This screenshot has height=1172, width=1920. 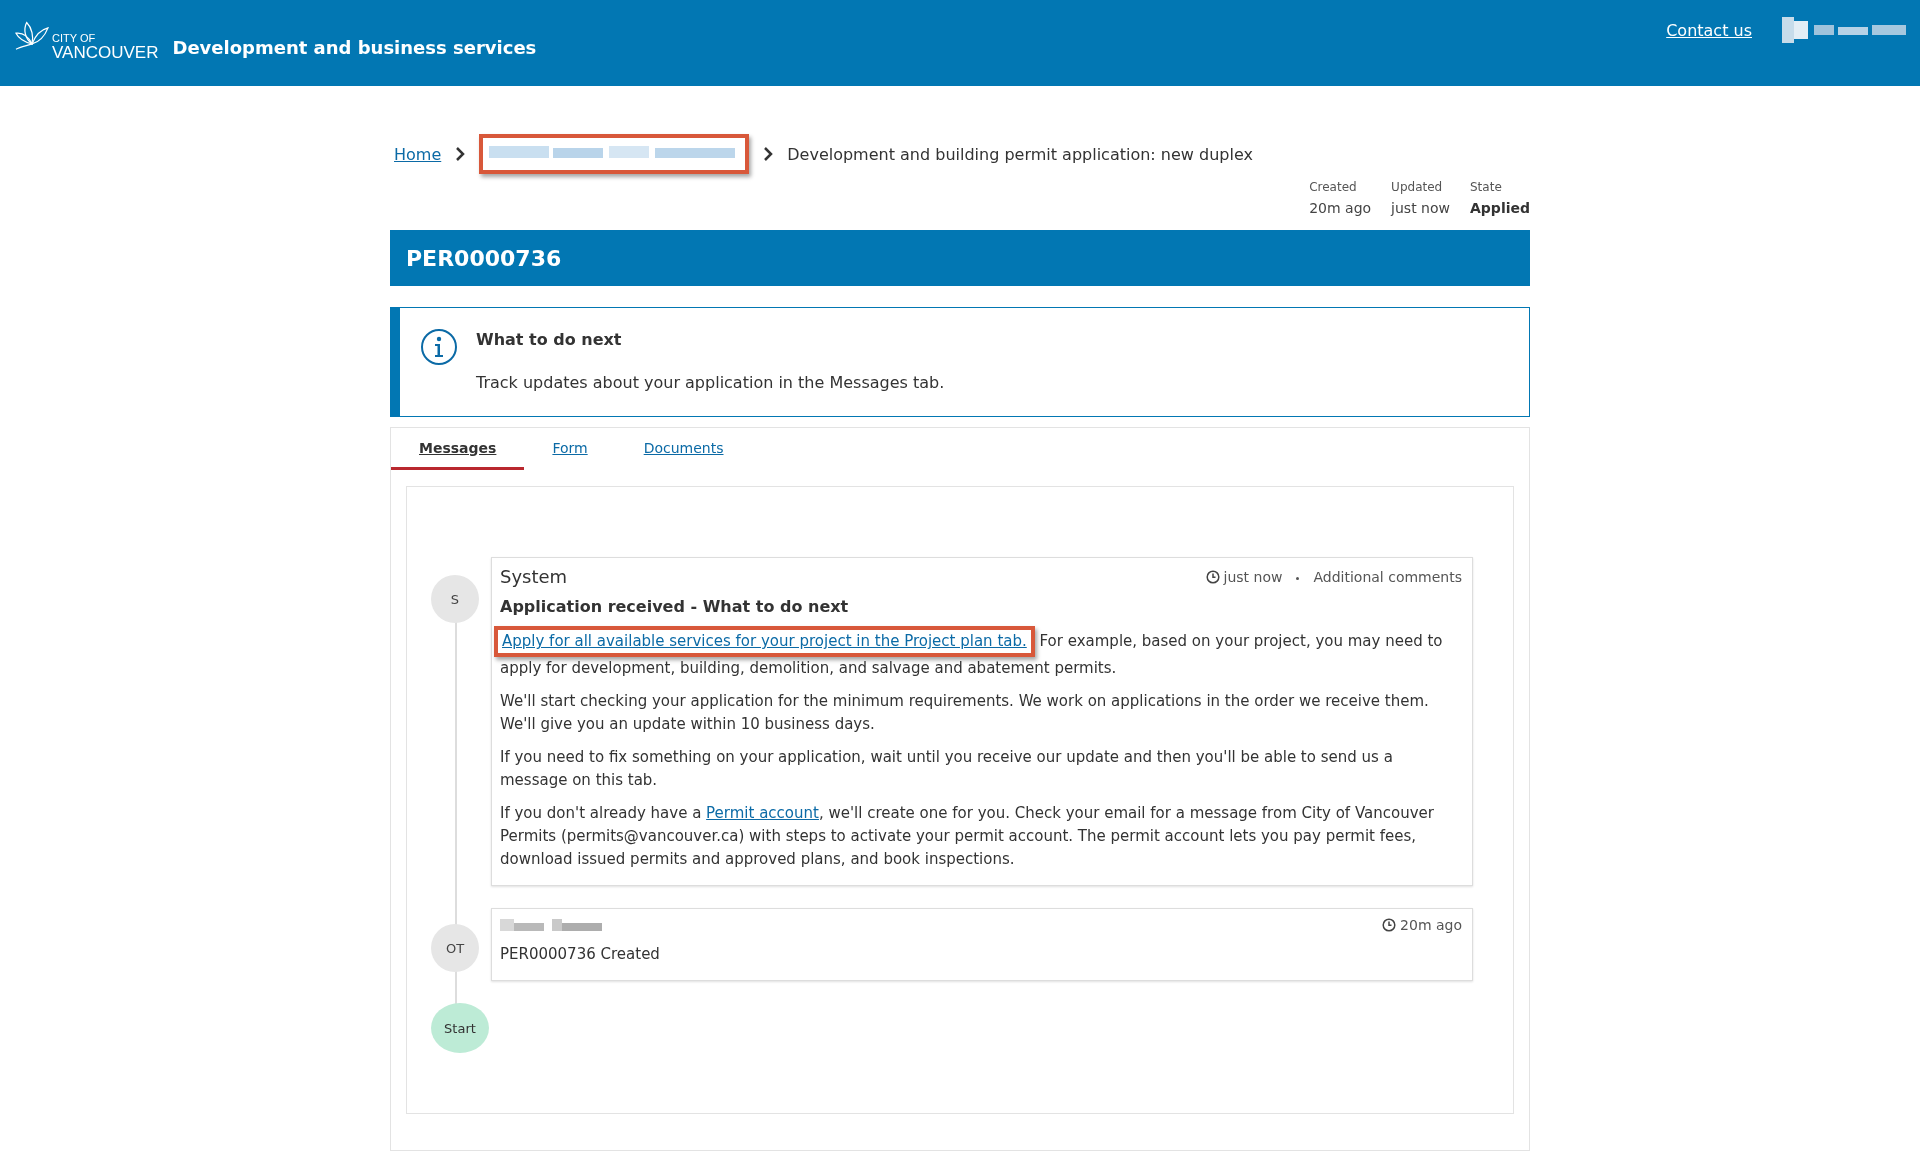 I want to click on logo-text: CITY OF, so click(x=74, y=38).